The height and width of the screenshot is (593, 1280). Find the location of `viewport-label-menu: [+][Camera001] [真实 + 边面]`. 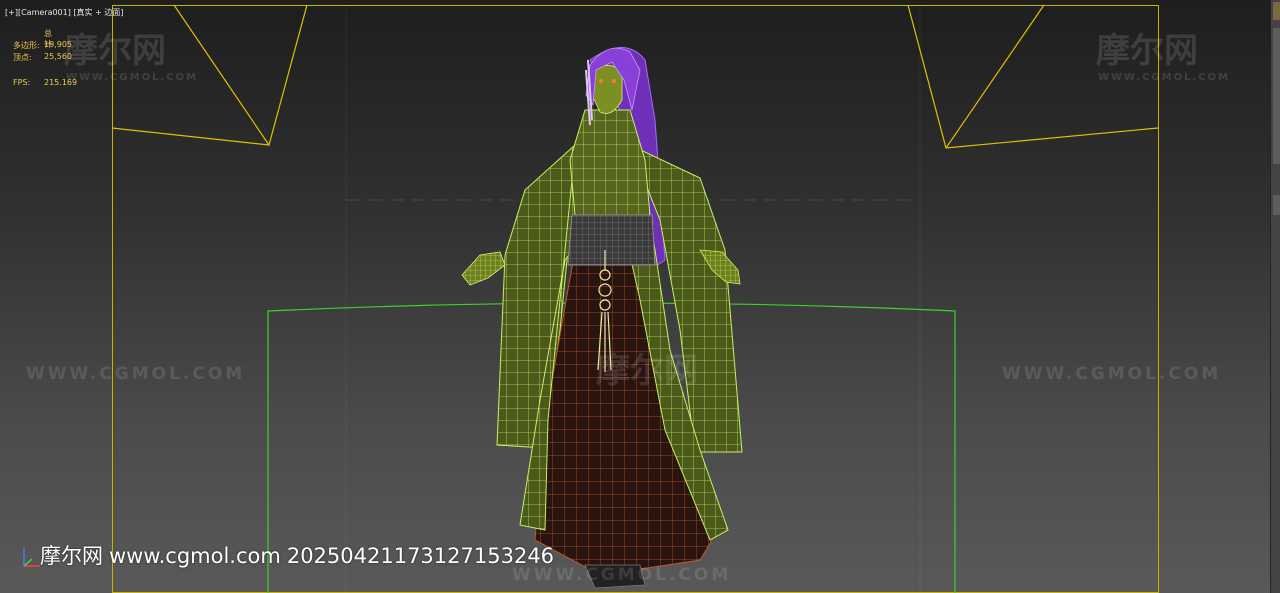

viewport-label-menu: [+][Camera001] [真实 + 边面] is located at coordinates (64, 12).